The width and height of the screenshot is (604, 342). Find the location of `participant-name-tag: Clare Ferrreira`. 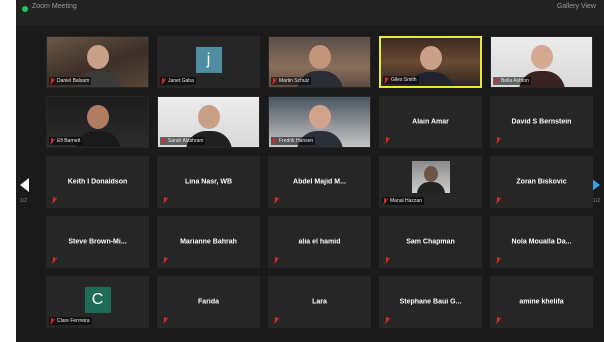

participant-name-tag: Clare Ferrreira is located at coordinates (70, 321).